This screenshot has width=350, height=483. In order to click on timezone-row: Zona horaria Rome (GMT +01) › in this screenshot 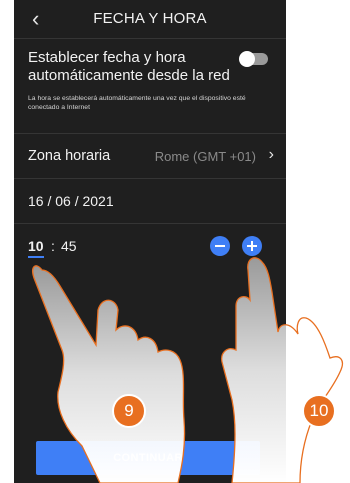, I will do `click(150, 155)`.